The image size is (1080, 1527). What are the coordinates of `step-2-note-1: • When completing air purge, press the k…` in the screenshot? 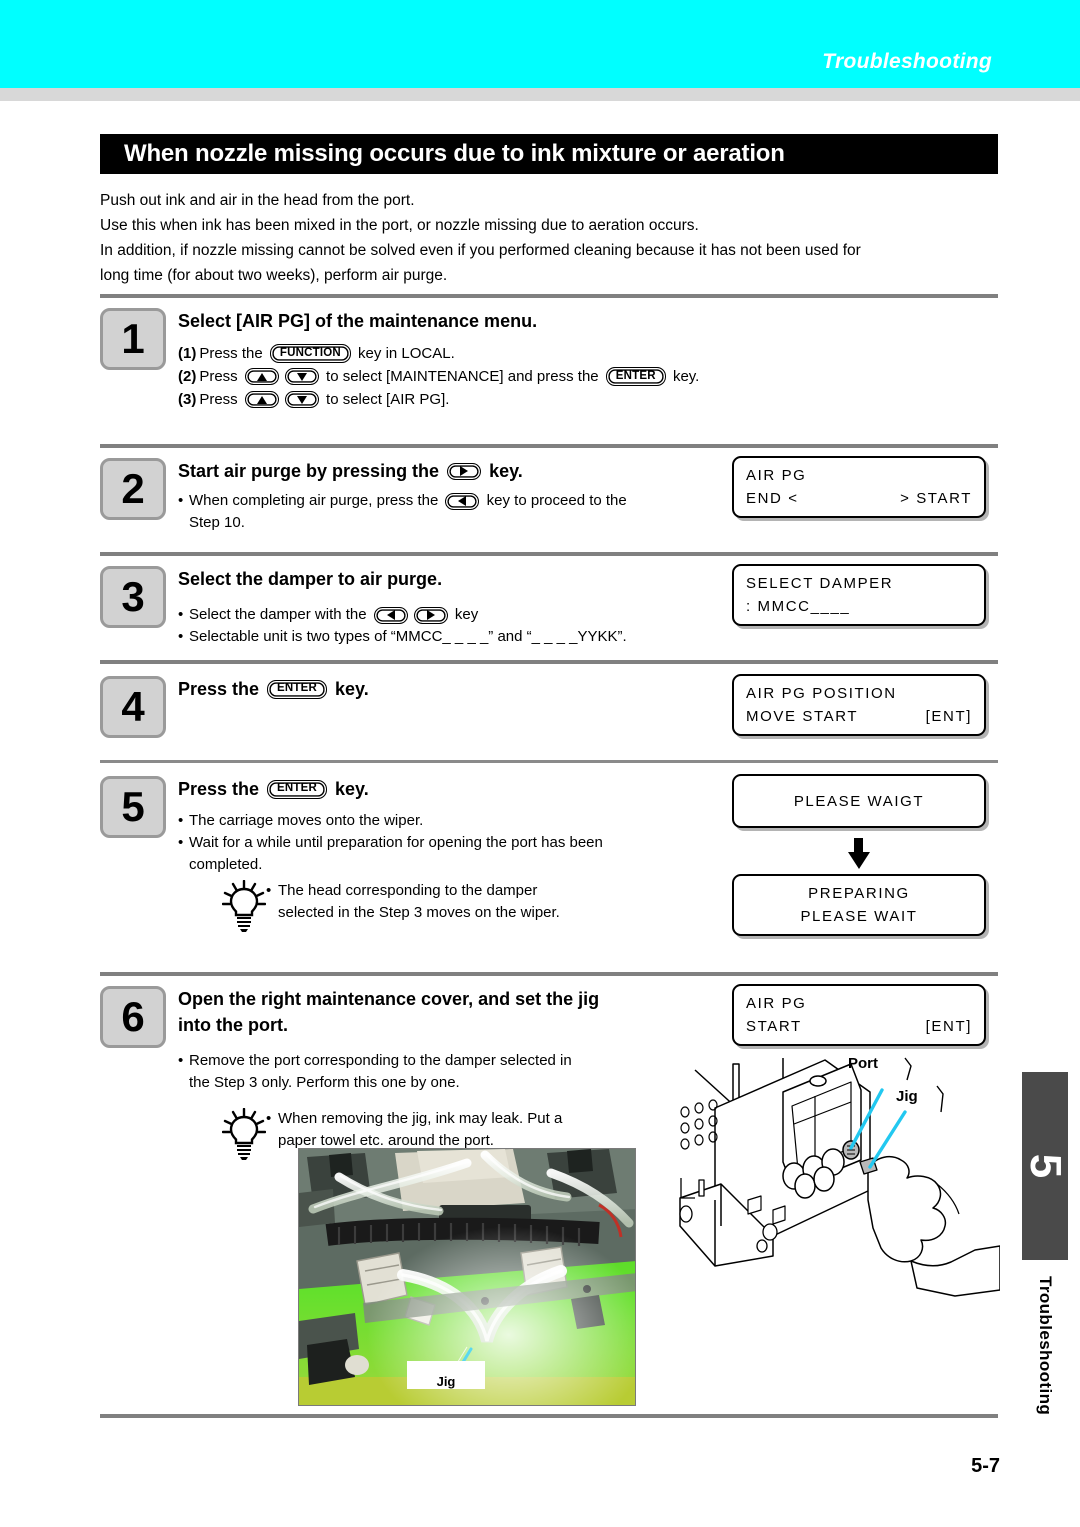 It's located at (402, 512).